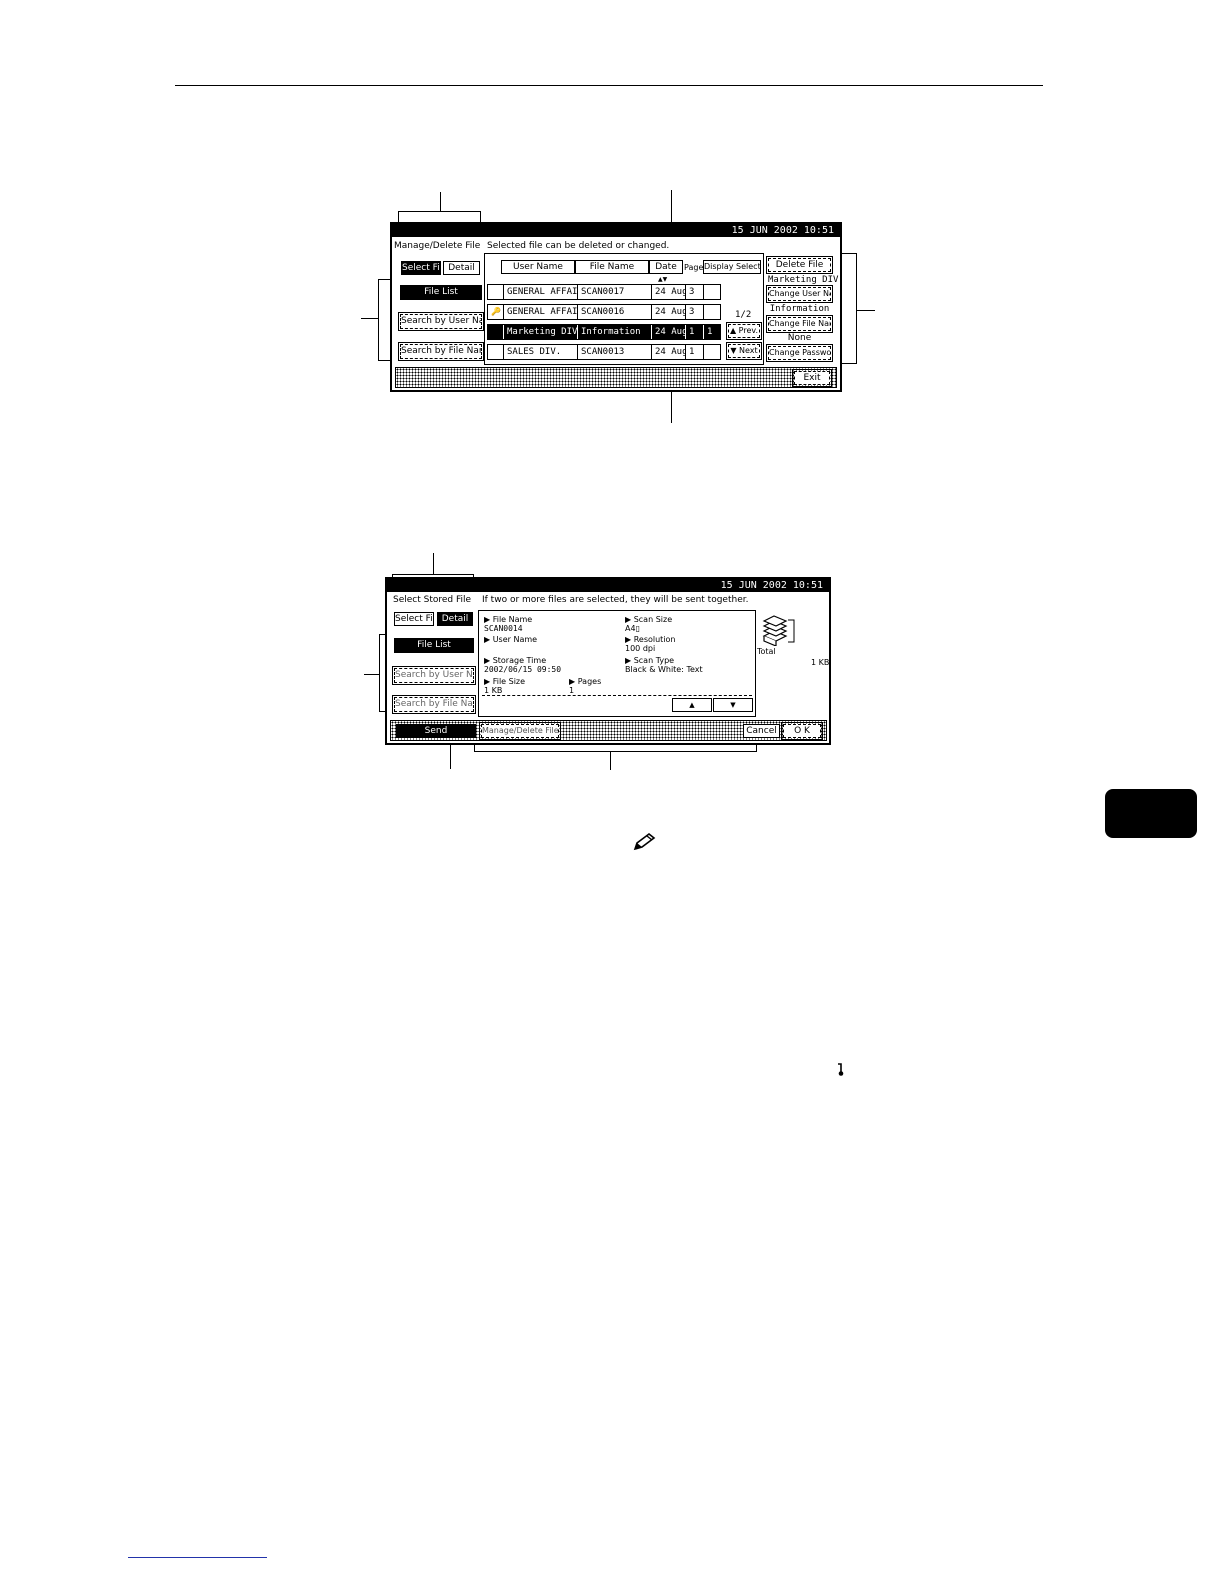  What do you see at coordinates (799, 309) in the screenshot?
I see `current-file-name: Information` at bounding box center [799, 309].